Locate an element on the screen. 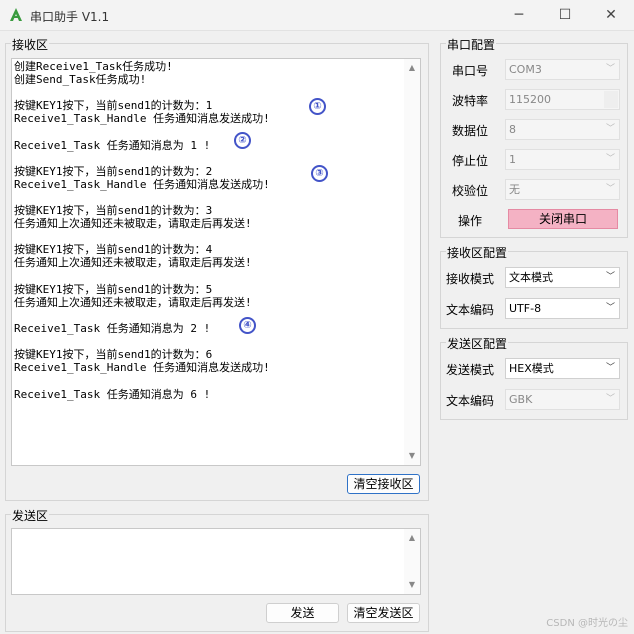 The image size is (634, 634). receive-line: Receive1_Task 任务通知消息为 2 ! is located at coordinates (112, 329).